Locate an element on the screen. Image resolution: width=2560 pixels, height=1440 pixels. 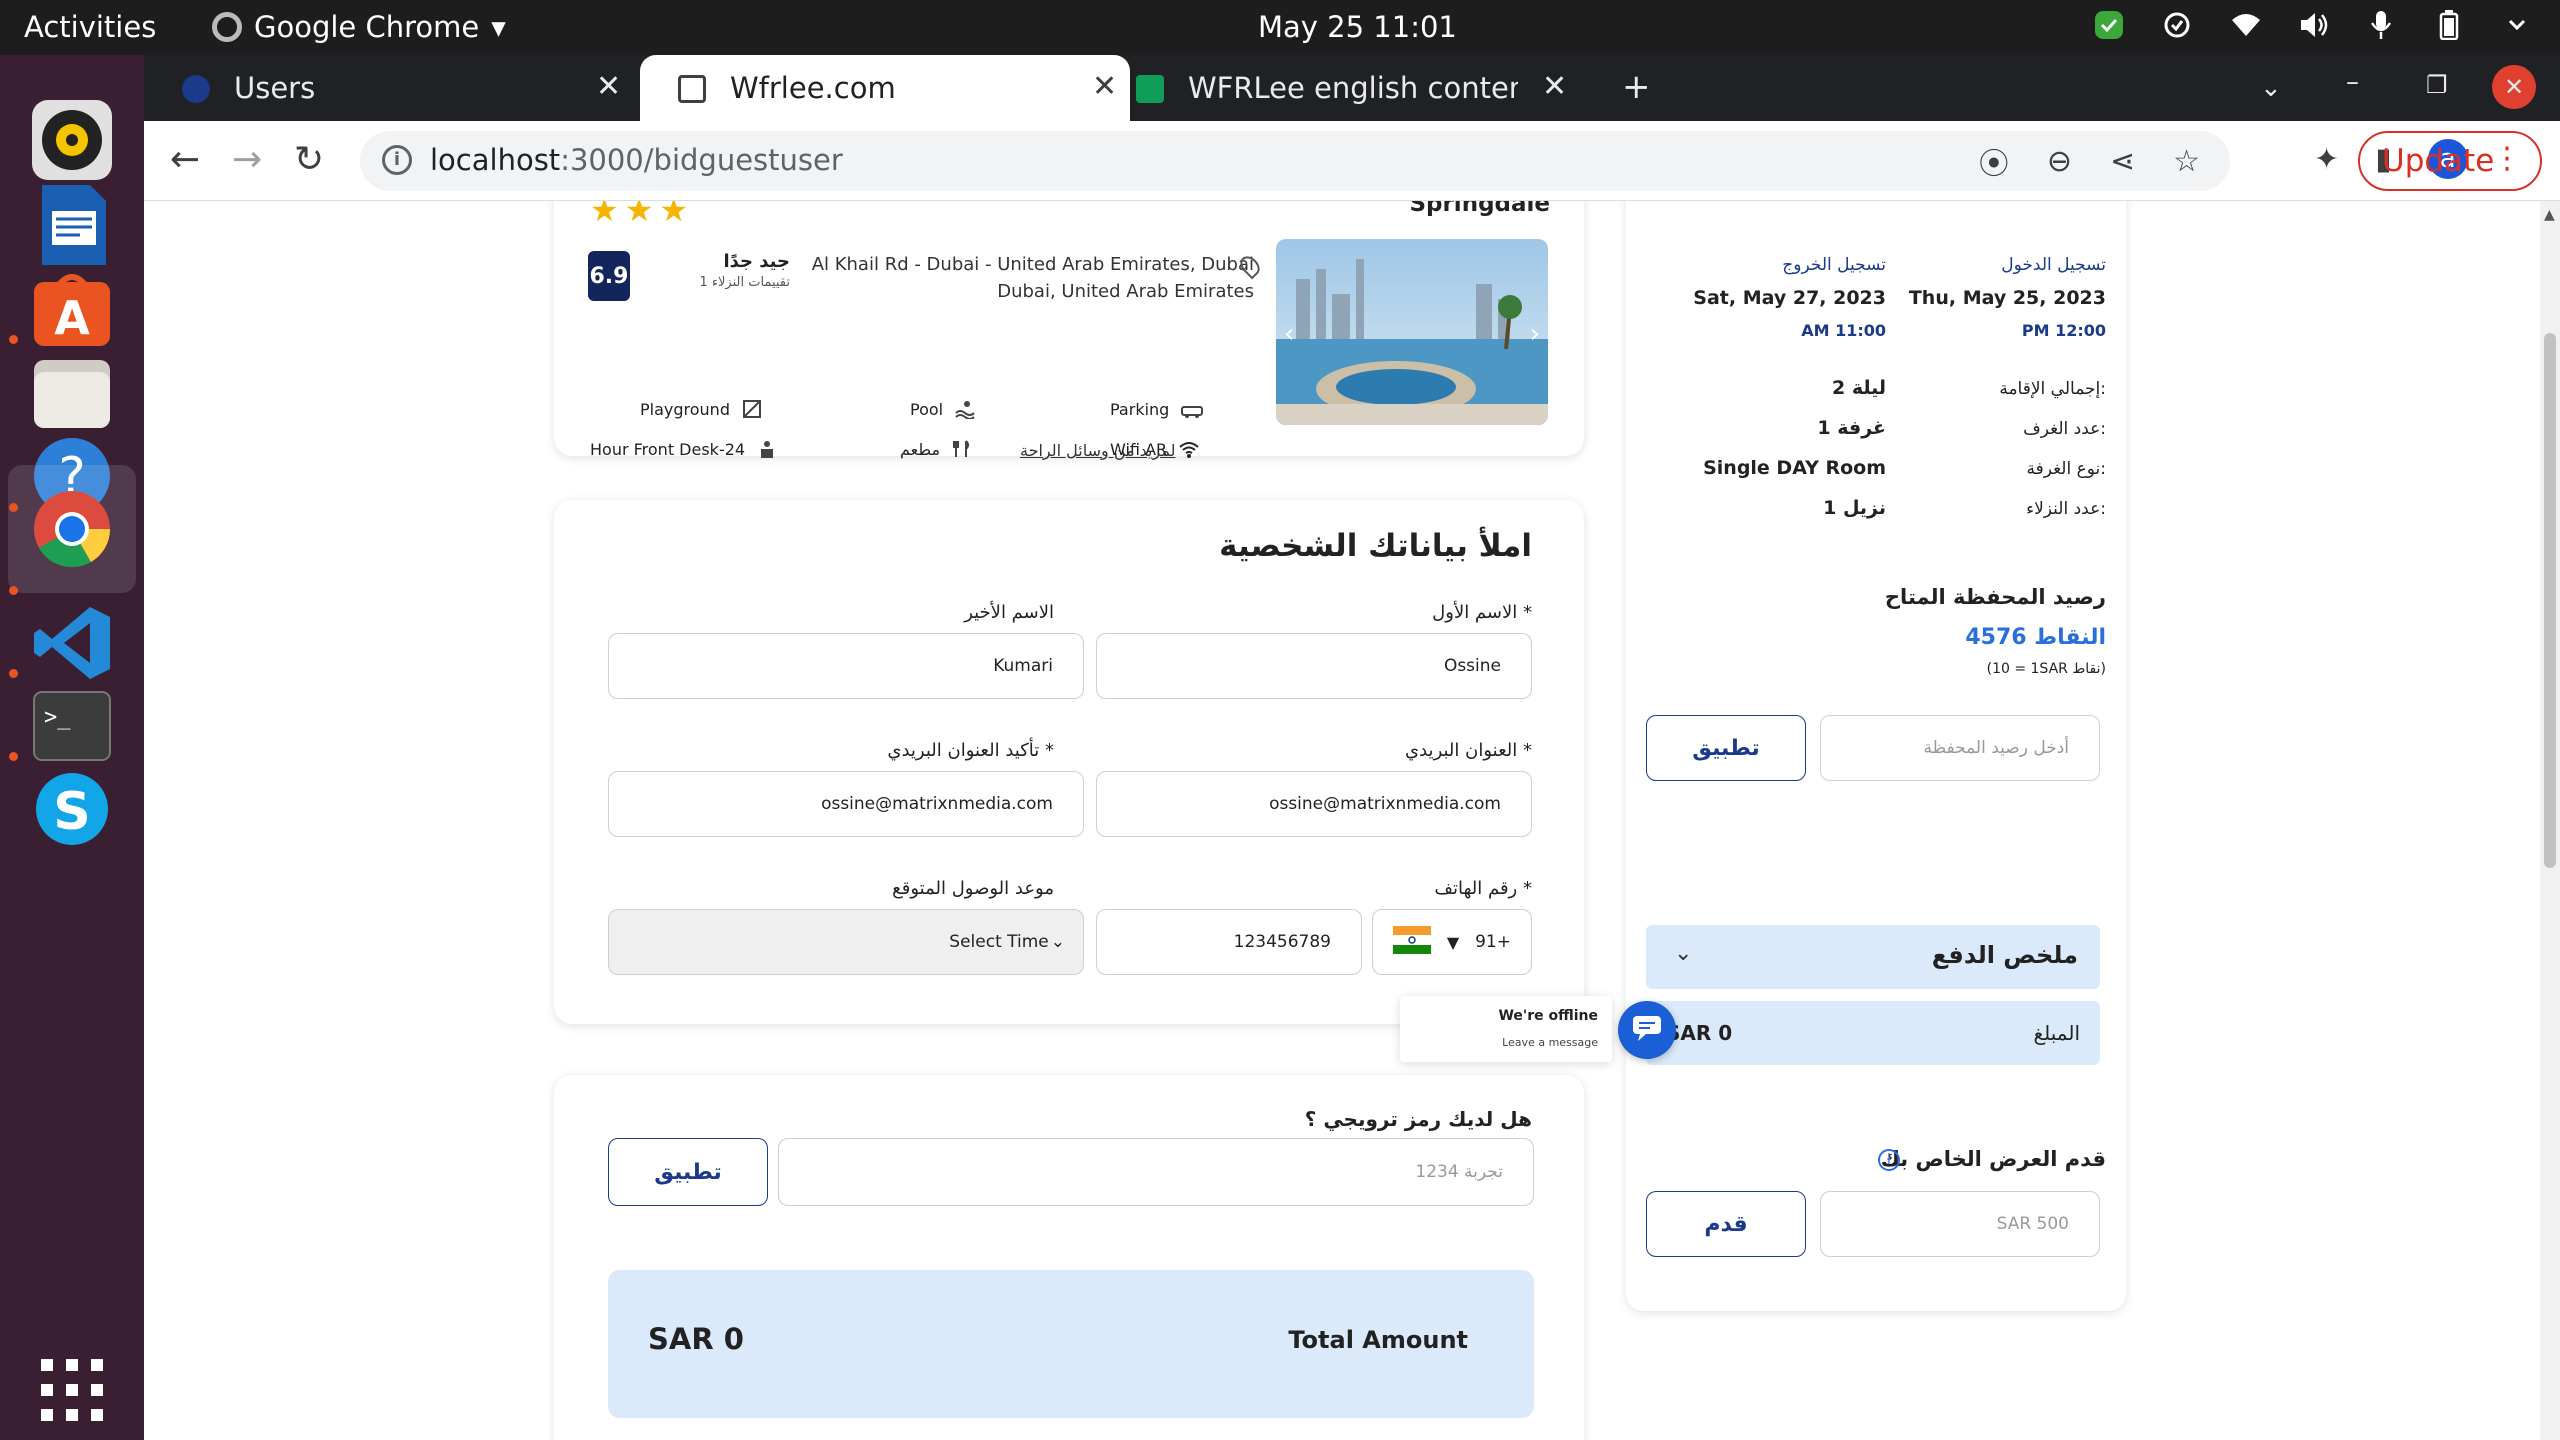
page-scrollbar: ▲ is located at coordinates (2550, 820).